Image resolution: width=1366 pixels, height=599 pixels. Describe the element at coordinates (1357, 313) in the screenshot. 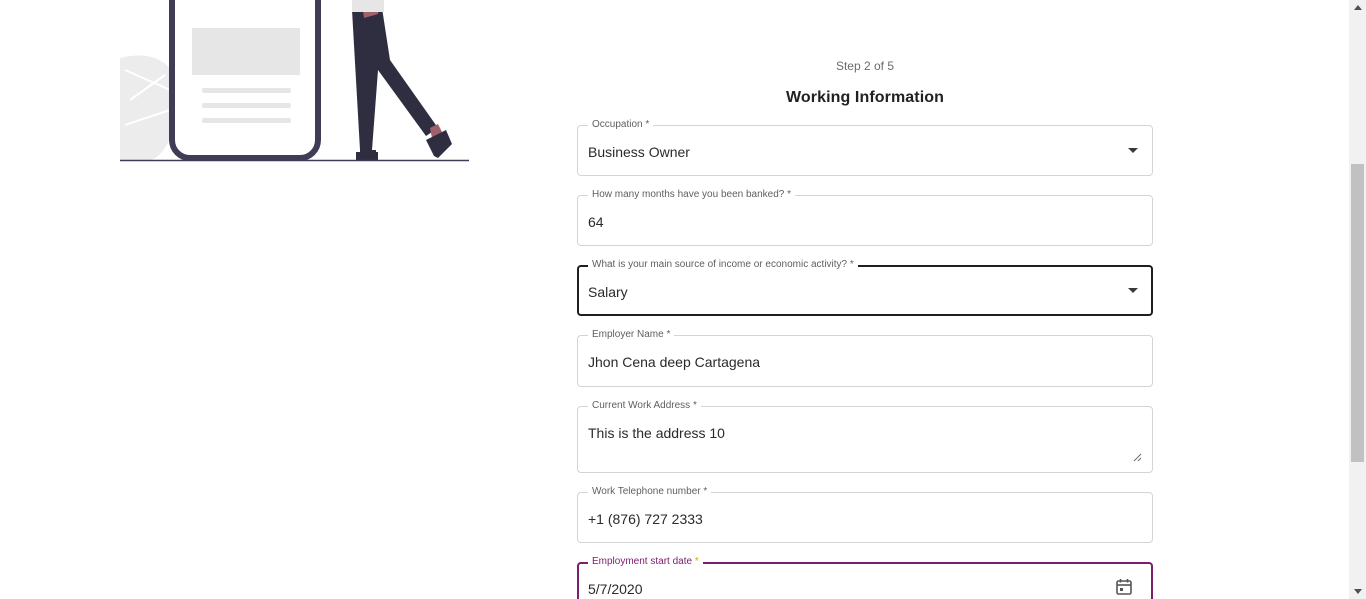

I see `scrollbar-thumb` at that location.